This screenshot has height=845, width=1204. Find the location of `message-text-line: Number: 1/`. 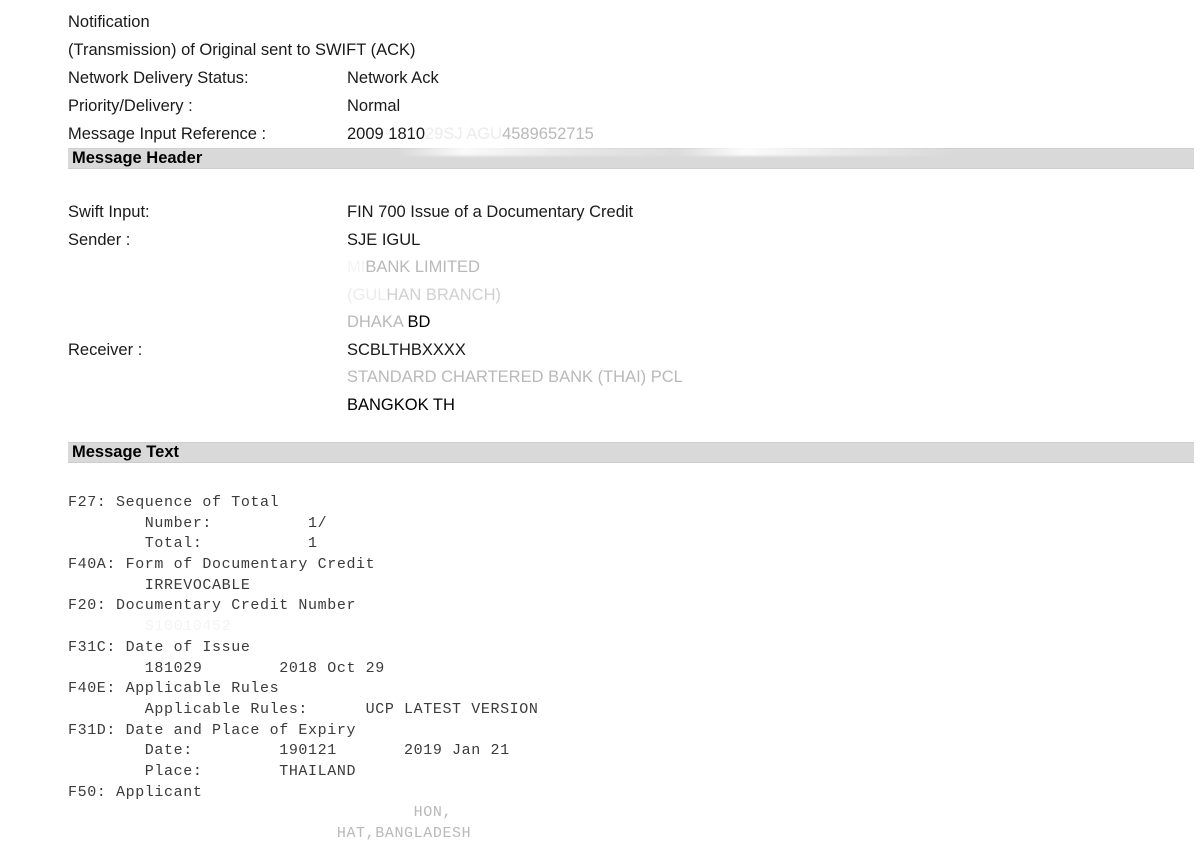

message-text-line: Number: 1/ is located at coordinates (198, 523).